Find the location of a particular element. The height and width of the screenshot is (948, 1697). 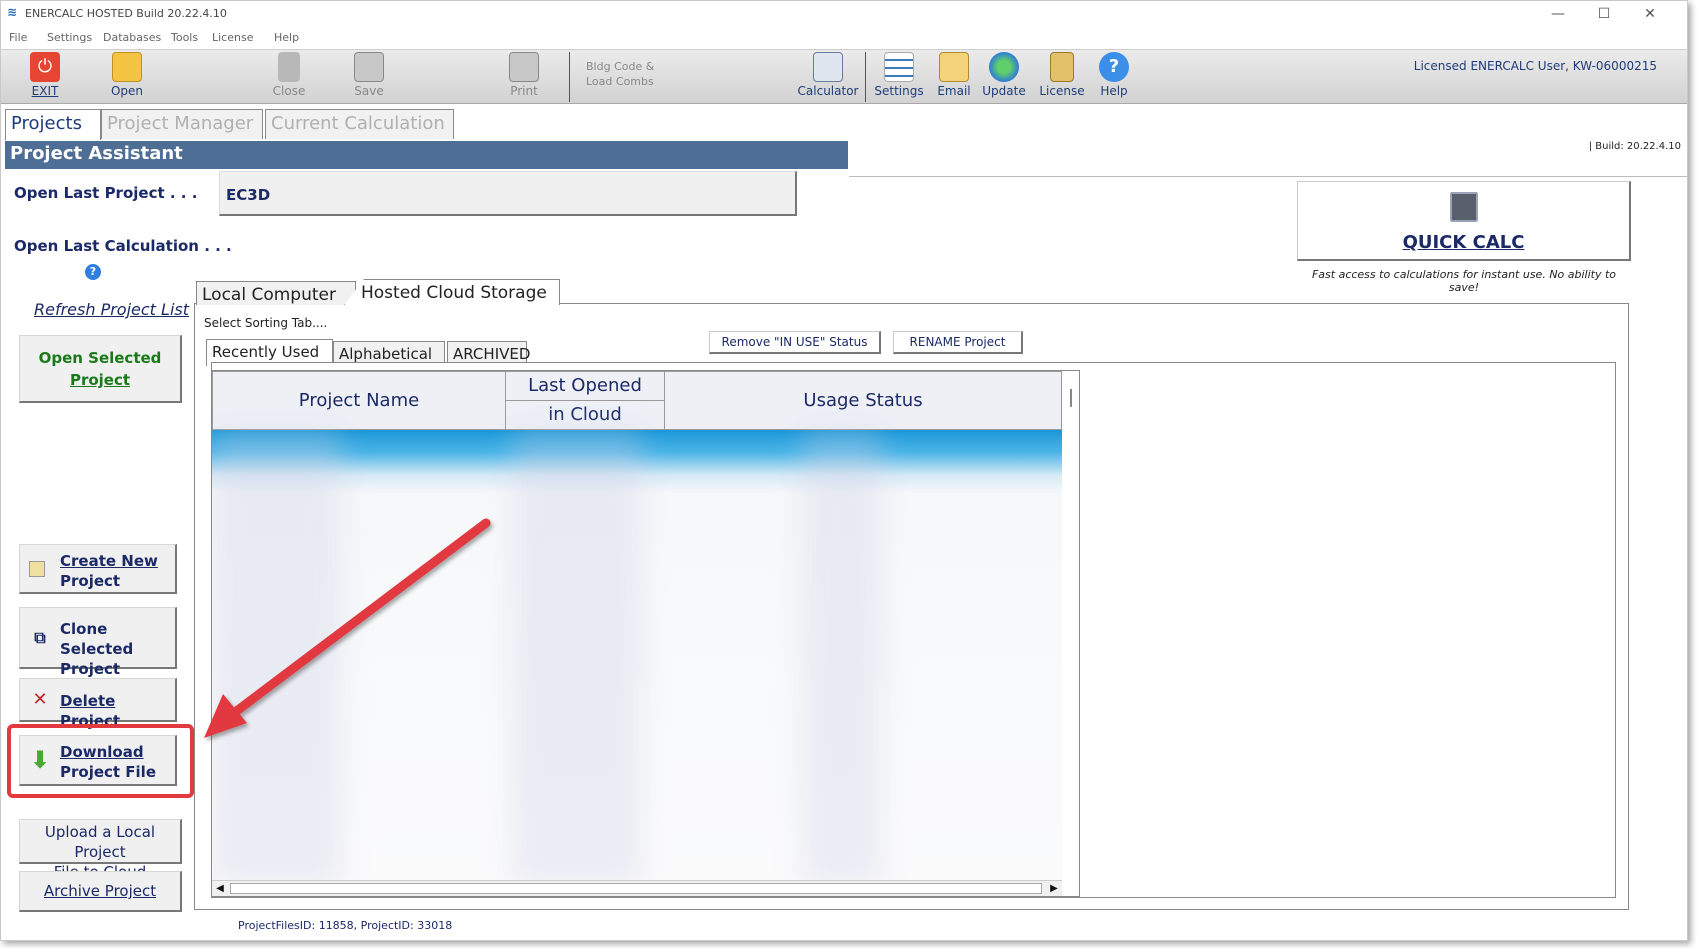

tab-projects: Projects is located at coordinates (53, 124).